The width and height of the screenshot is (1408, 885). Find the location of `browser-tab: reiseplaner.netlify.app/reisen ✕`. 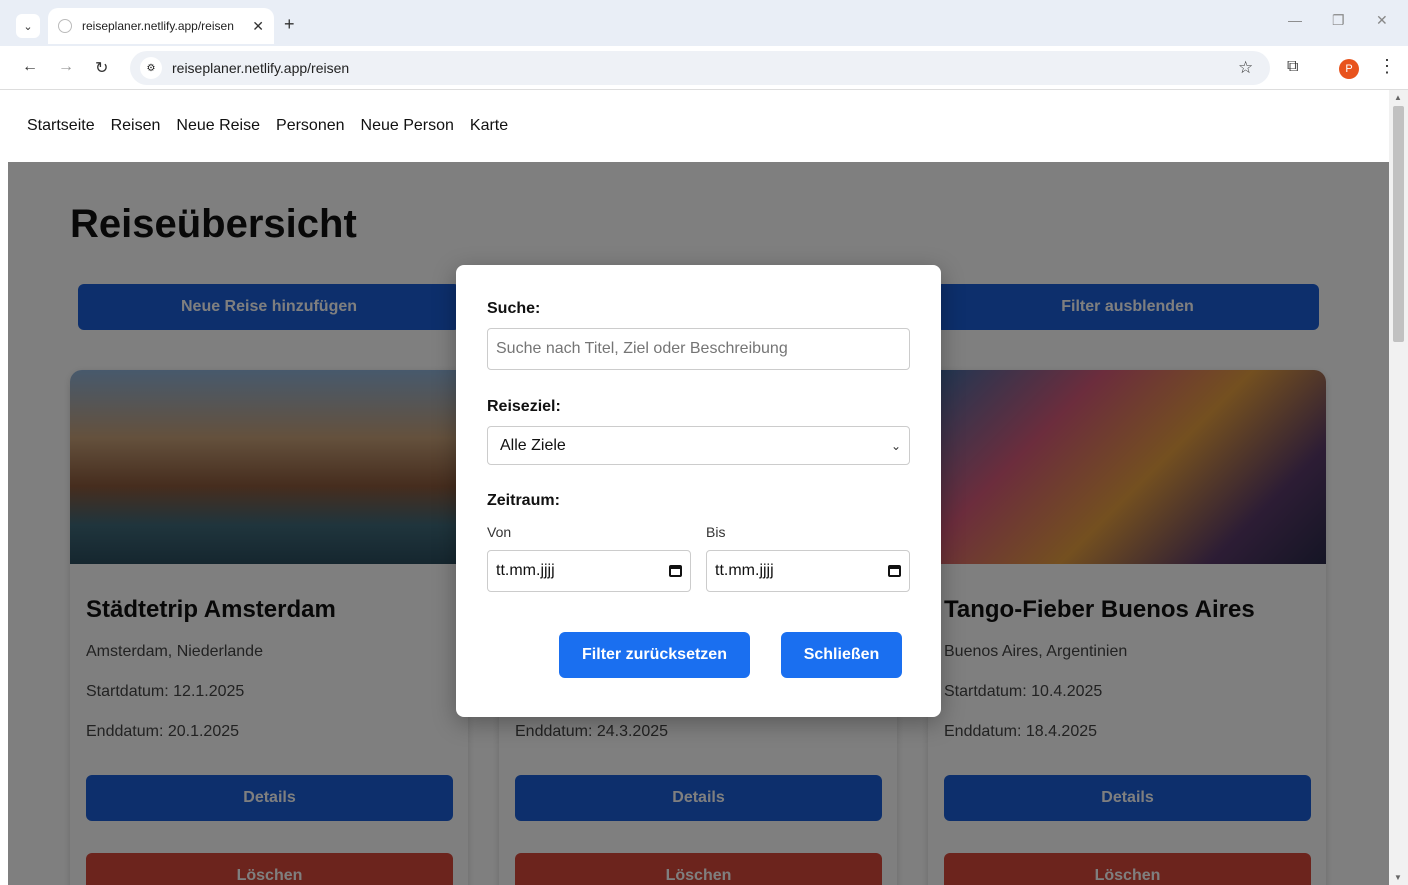

browser-tab: reiseplaner.netlify.app/reisen ✕ is located at coordinates (161, 26).